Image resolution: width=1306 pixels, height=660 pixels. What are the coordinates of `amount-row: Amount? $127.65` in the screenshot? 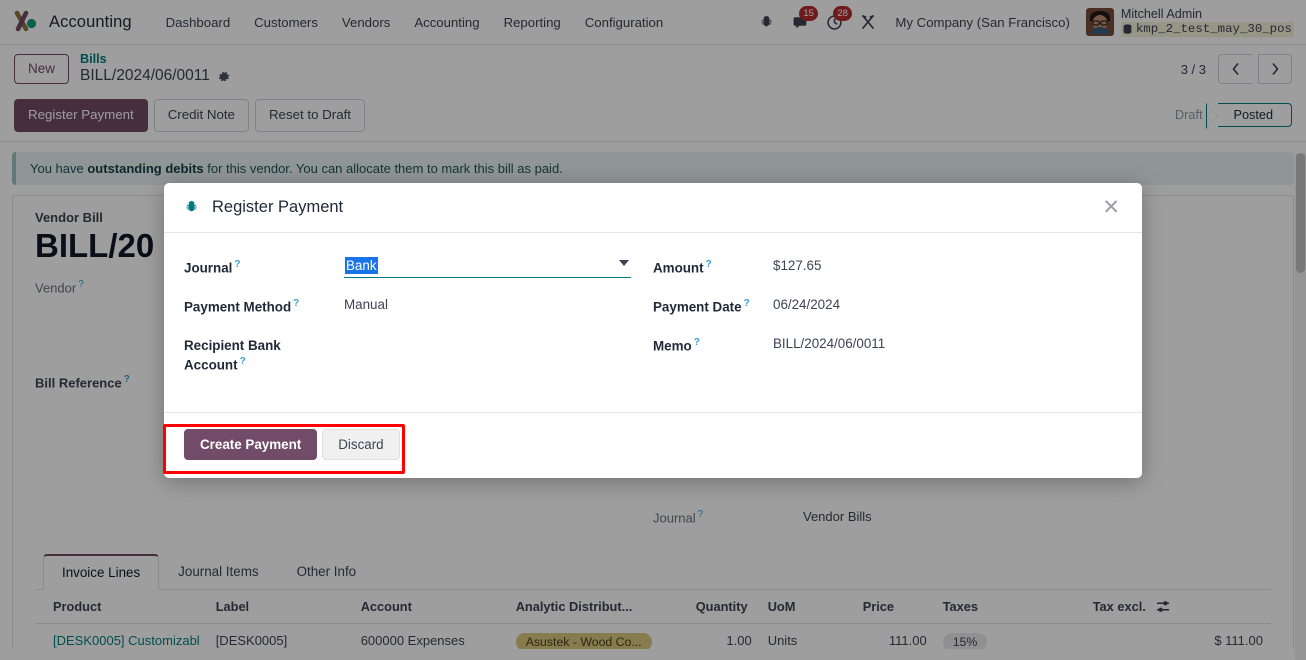 It's located at (887, 268).